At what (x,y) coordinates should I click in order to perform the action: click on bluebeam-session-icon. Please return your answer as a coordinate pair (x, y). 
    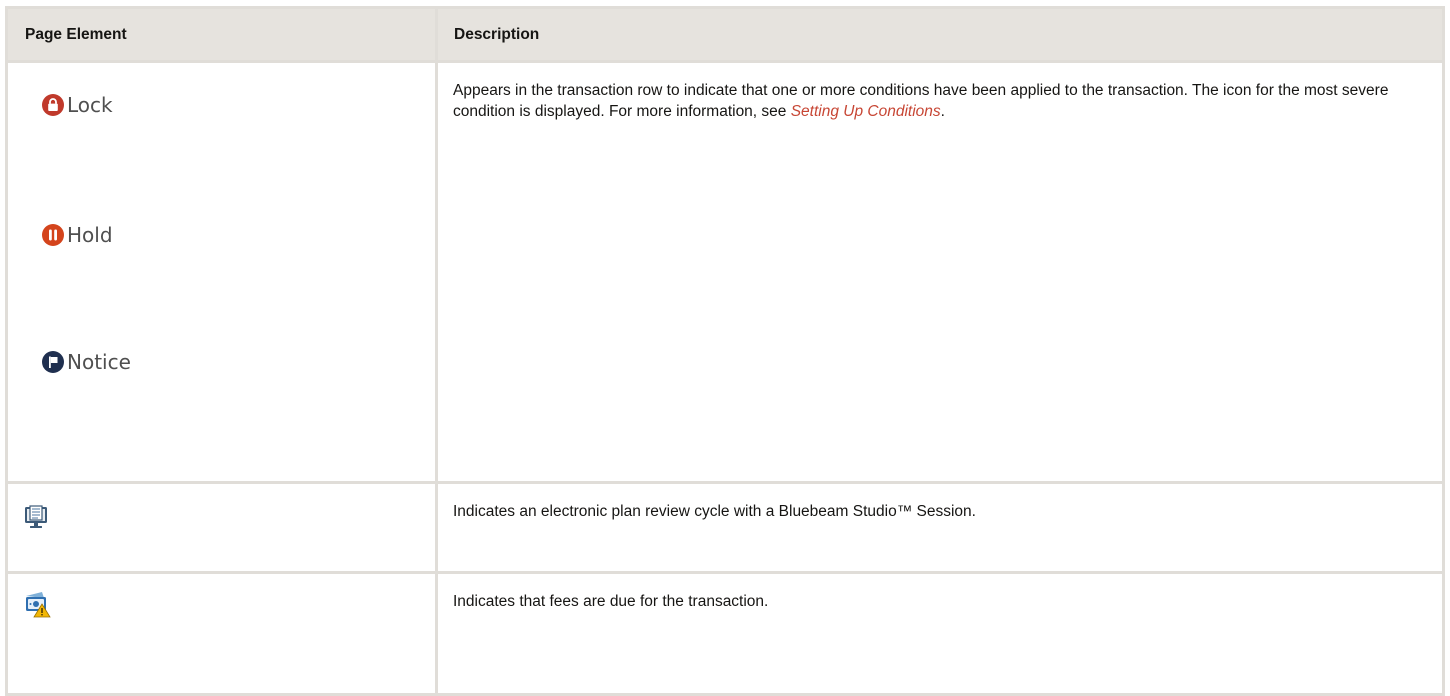
    Looking at the image, I should click on (36, 516).